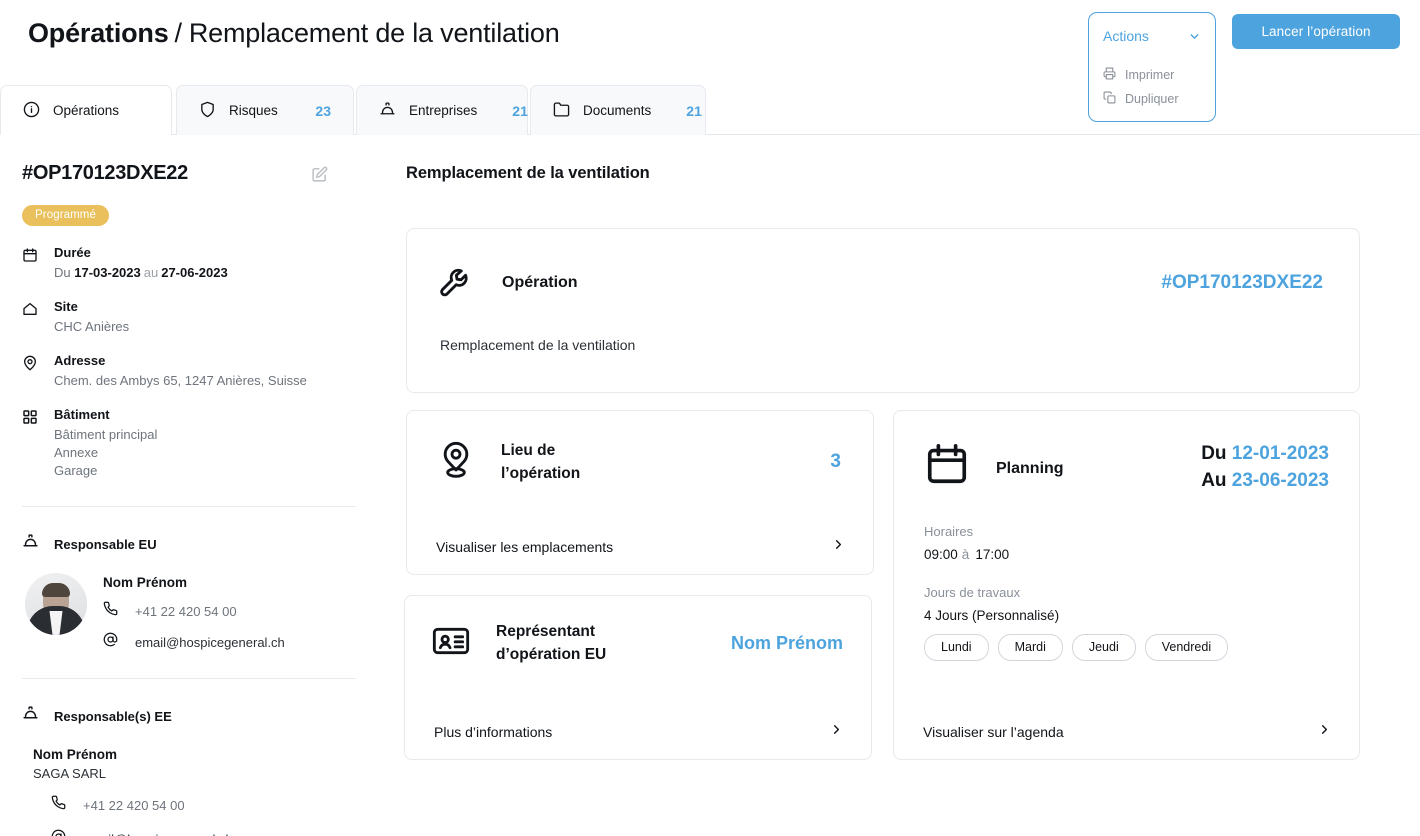 This screenshot has width=1420, height=836. Describe the element at coordinates (31, 316) in the screenshot. I see `home-icon` at that location.